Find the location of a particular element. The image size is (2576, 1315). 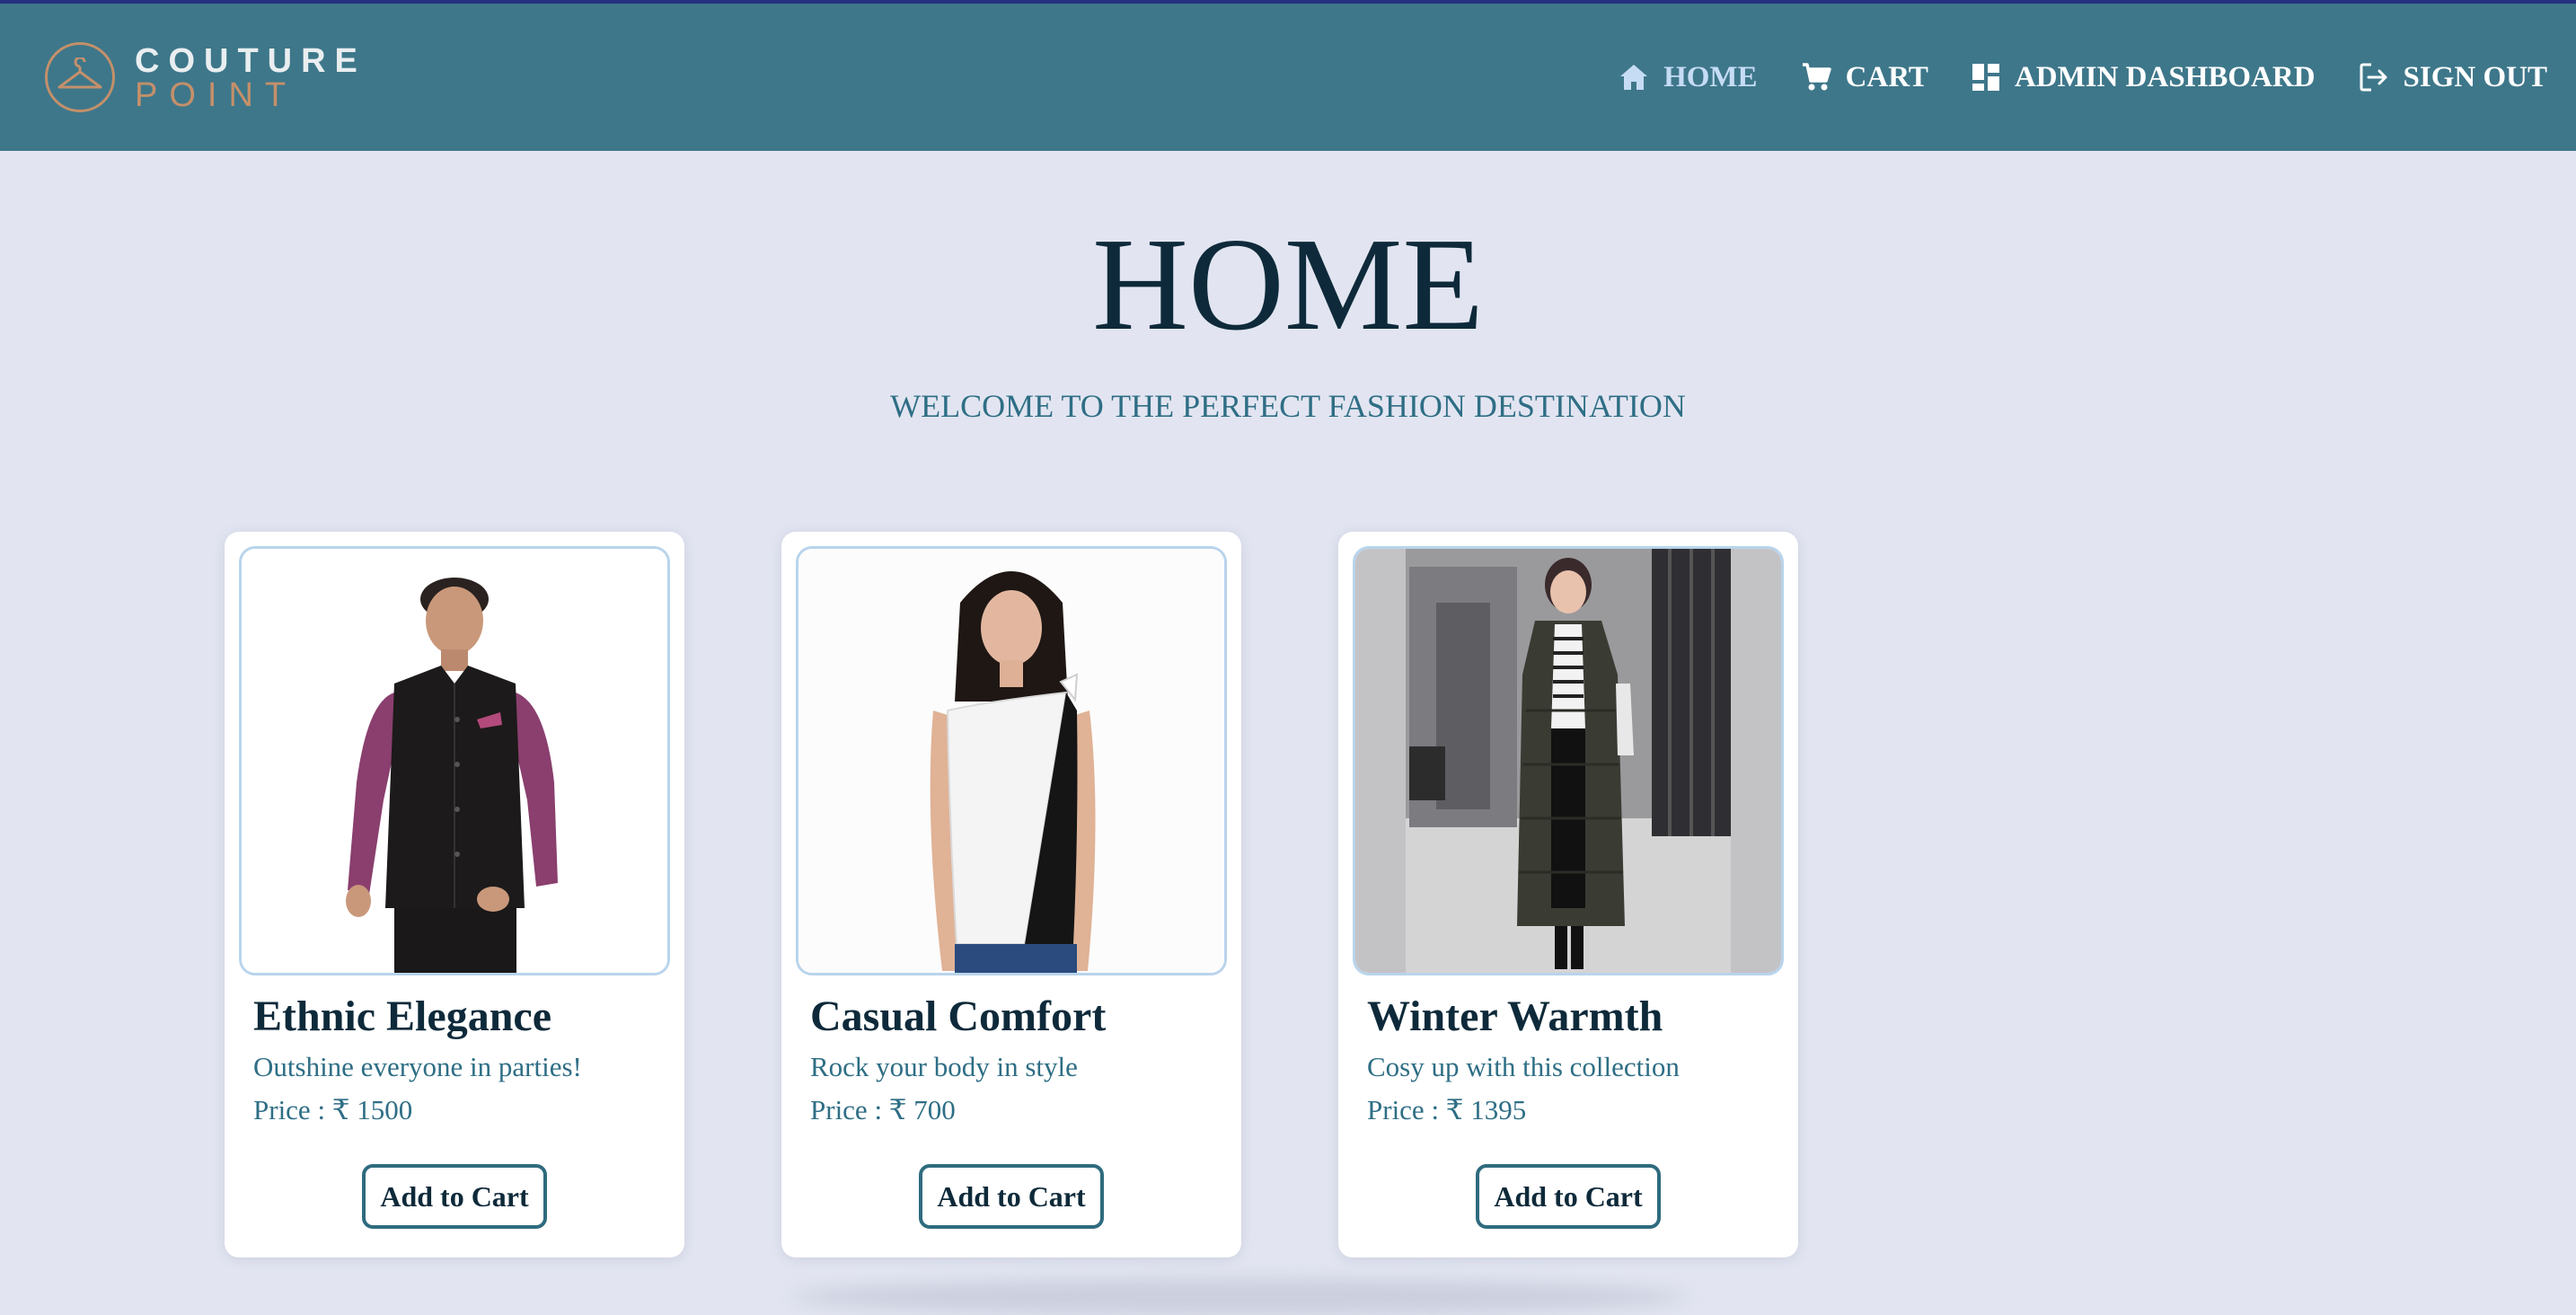

main-nav: HOME CART ADMIN DASHBOARD SIGN OUT is located at coordinates (2061, 77).